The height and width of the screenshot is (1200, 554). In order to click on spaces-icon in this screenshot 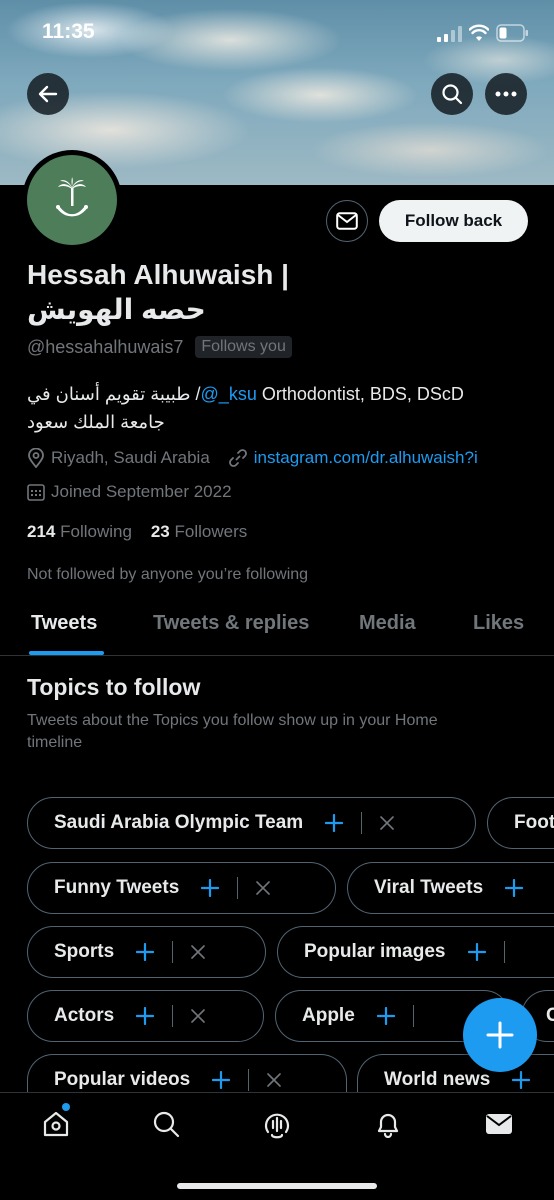, I will do `click(277, 1126)`.